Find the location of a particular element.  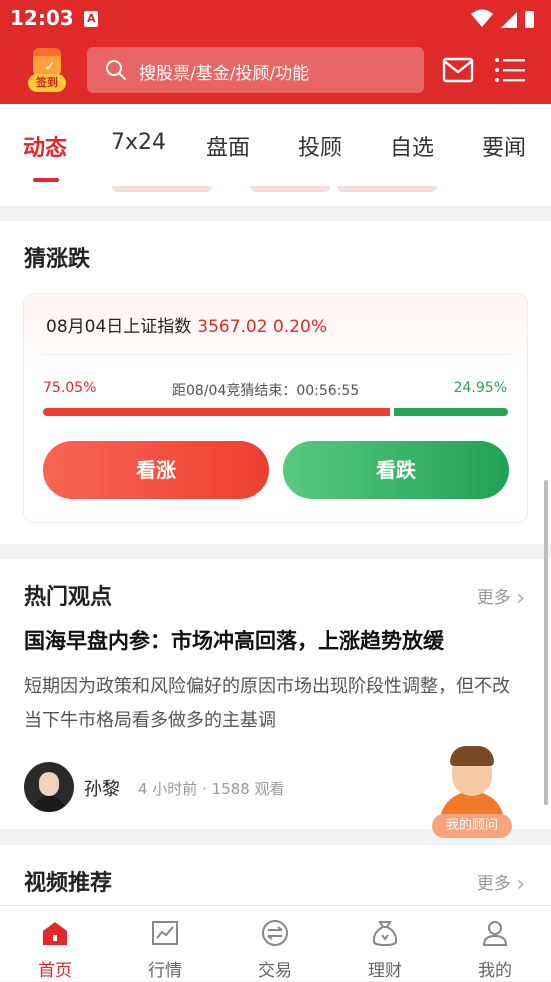

article-meta: 4 小时前 · 1588 观看 is located at coordinates (211, 789).